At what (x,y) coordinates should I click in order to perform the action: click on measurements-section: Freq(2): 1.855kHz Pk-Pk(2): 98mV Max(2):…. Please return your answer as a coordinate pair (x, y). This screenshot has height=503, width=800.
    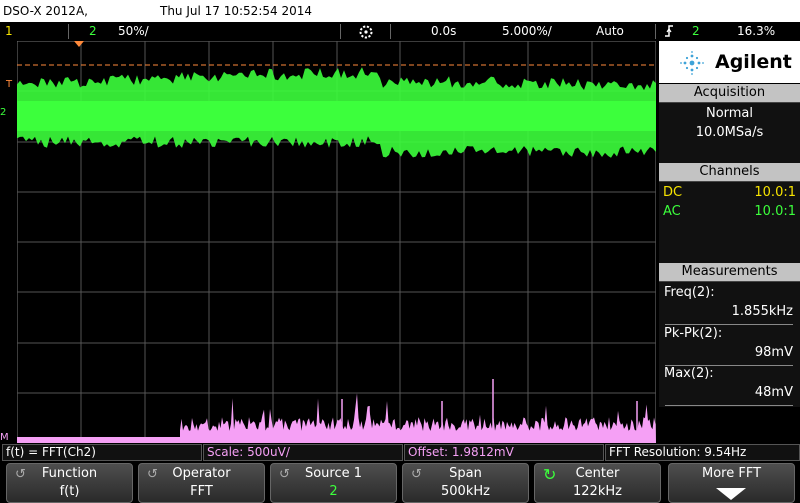
    Looking at the image, I should click on (729, 344).